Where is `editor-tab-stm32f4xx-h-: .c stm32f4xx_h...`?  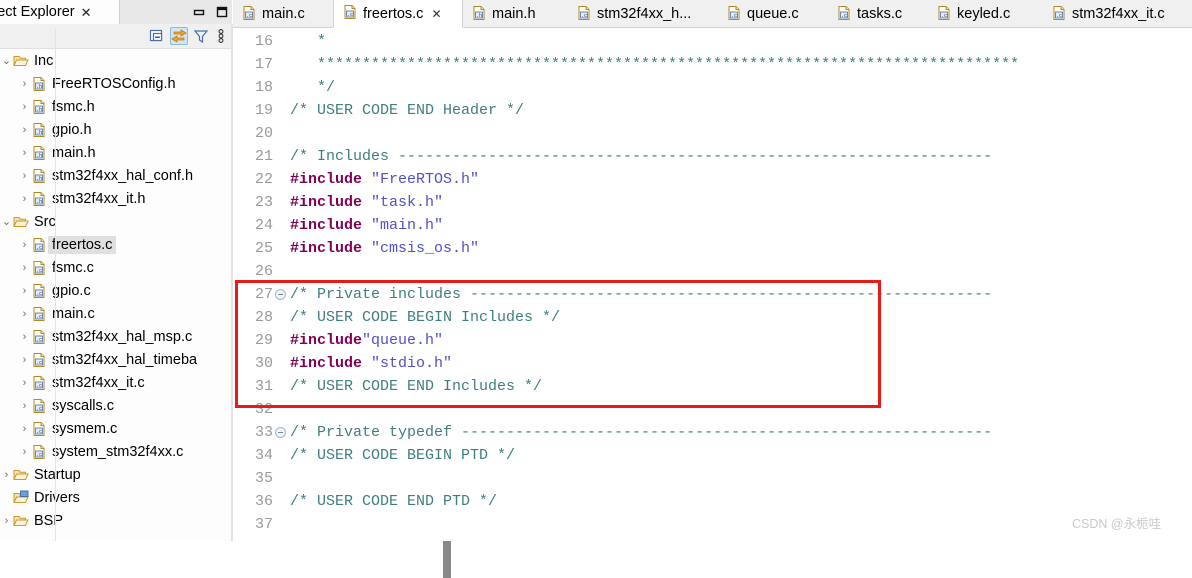 editor-tab-stm32f4xx-h-: .c stm32f4xx_h... is located at coordinates (643, 14).